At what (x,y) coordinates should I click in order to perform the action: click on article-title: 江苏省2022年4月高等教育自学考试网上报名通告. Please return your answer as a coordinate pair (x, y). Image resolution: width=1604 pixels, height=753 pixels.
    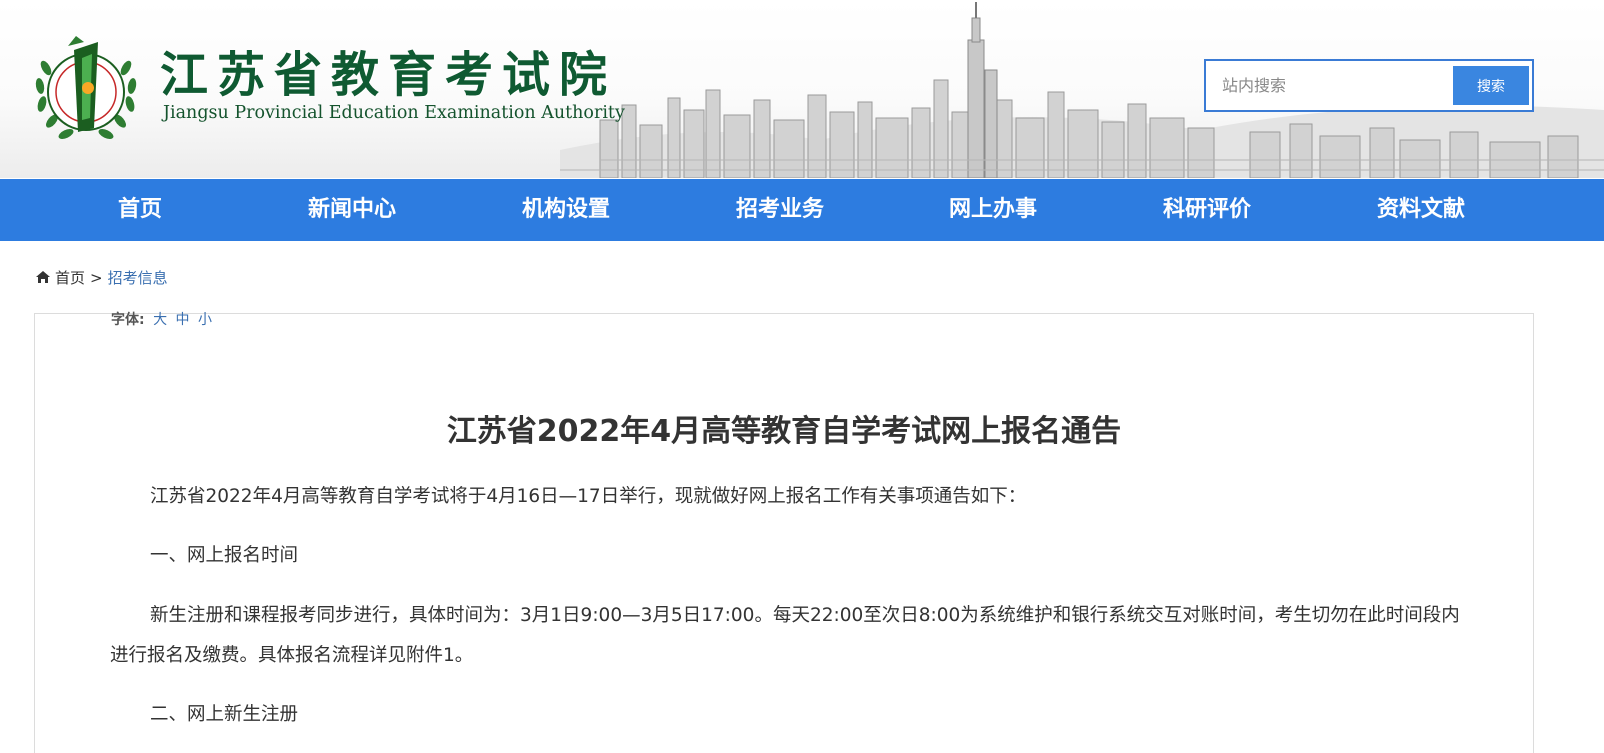
    Looking at the image, I should click on (784, 431).